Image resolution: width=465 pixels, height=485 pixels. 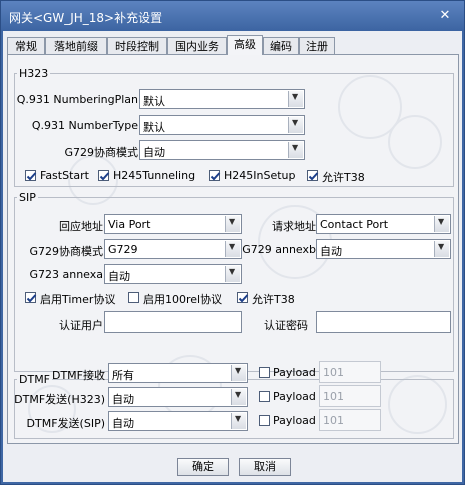 What do you see at coordinates (281, 45) in the screenshot?
I see `tab-codec: 编码` at bounding box center [281, 45].